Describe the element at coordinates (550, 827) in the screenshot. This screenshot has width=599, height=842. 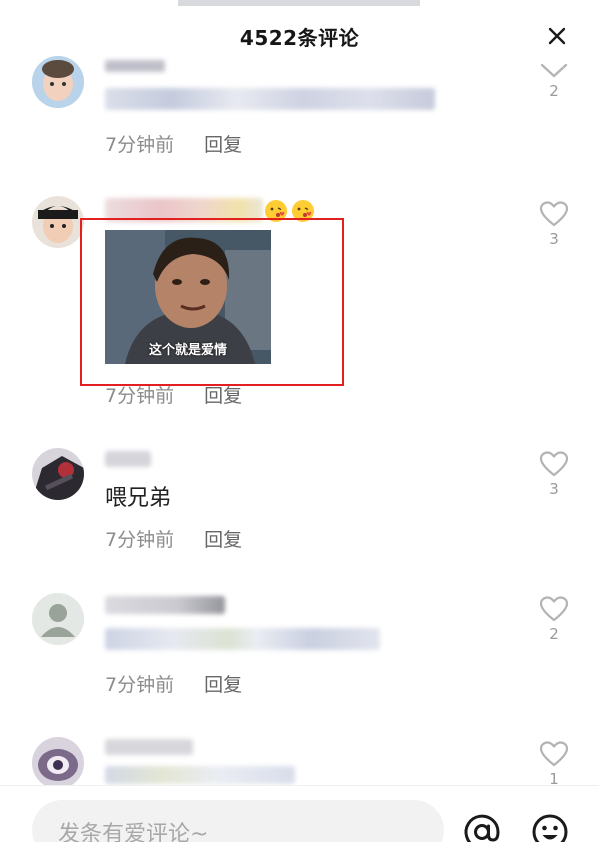
I see `emoji-smile-icon` at that location.